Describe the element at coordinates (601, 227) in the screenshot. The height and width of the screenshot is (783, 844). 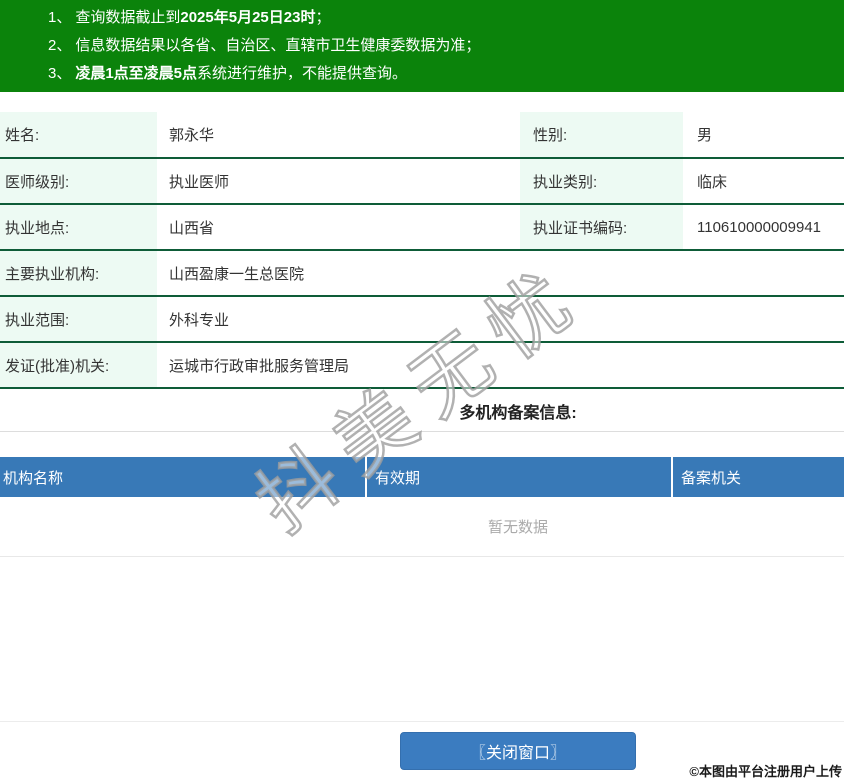
I see `license-number-label: 执业证书编码:` at that location.